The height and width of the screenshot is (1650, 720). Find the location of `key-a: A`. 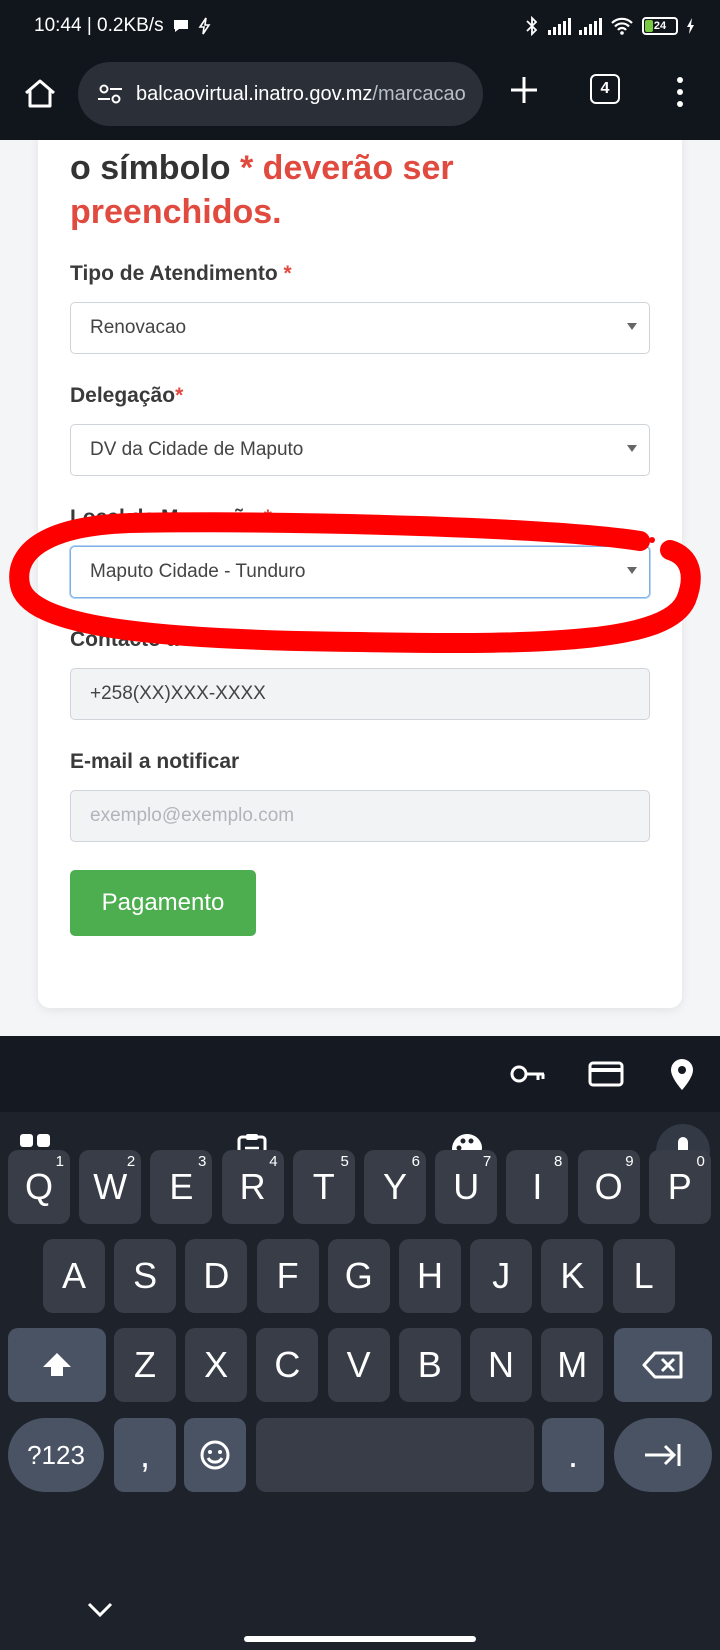

key-a: A is located at coordinates (74, 1276).